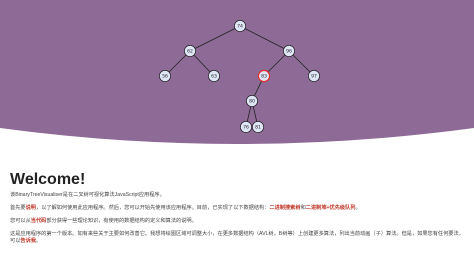 The height and width of the screenshot is (259, 474). I want to click on tree-node-label: 56, so click(165, 77).